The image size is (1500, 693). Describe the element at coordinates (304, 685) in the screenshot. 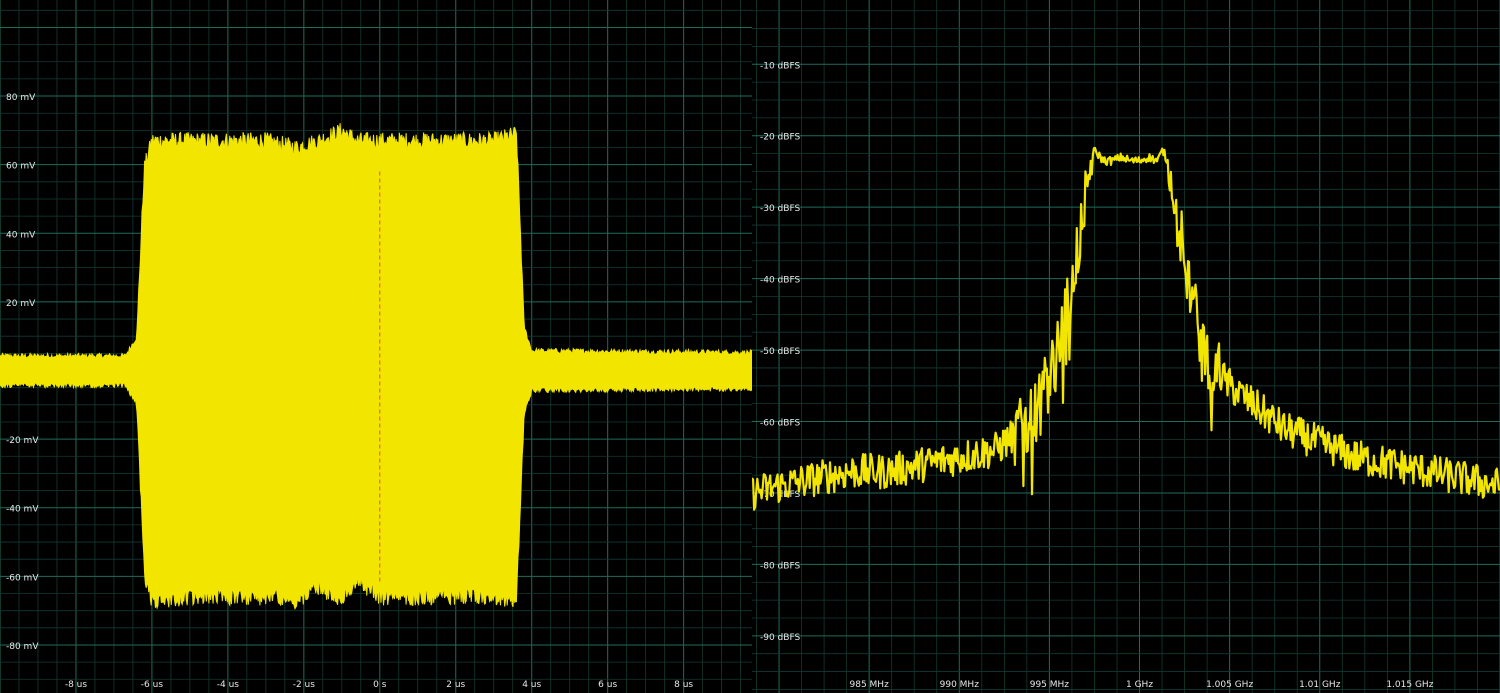

I see `x-tick-label: -2 us` at that location.